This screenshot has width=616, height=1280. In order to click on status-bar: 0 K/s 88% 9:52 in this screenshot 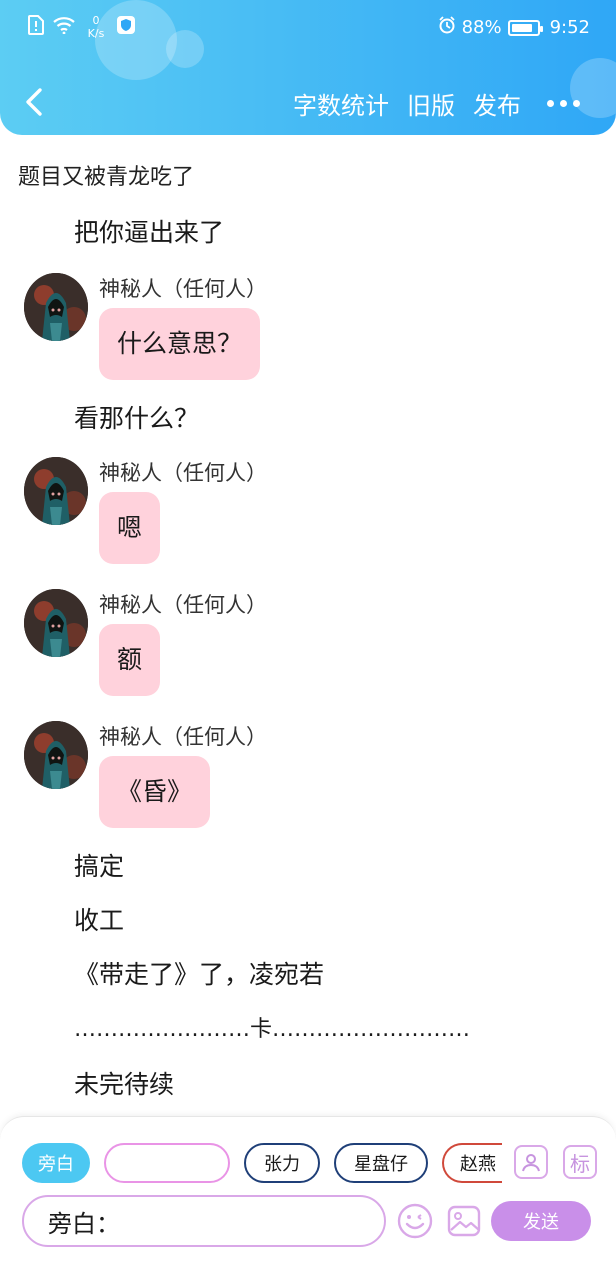, I will do `click(308, 28)`.